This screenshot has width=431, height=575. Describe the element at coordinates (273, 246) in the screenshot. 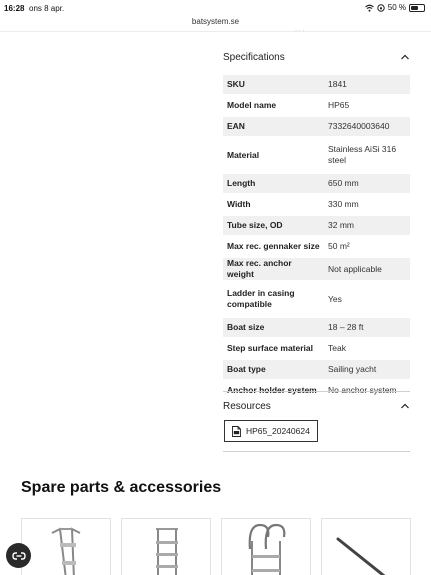

I see `spec-key: Max rec. gennaker size` at that location.